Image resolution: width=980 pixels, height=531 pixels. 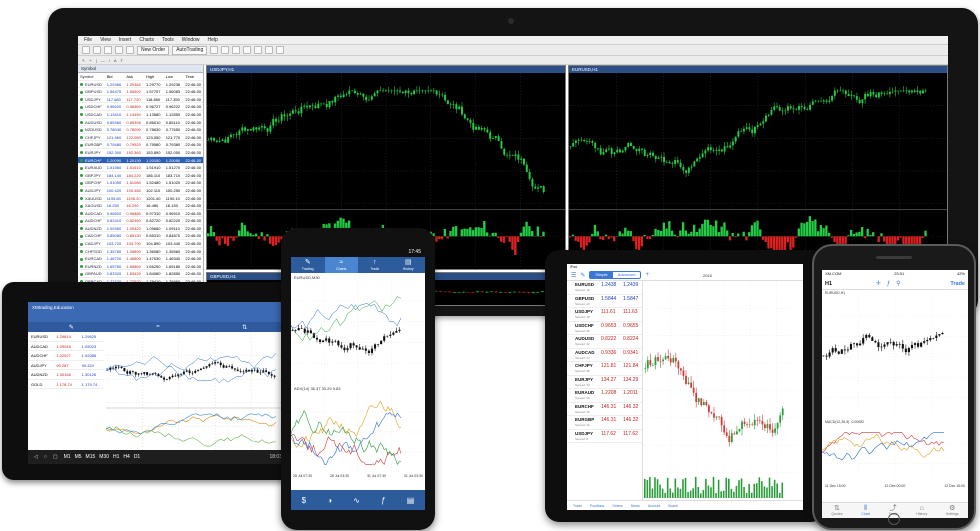 I want to click on tab-trading: ✎ Trading, so click(x=308, y=265).